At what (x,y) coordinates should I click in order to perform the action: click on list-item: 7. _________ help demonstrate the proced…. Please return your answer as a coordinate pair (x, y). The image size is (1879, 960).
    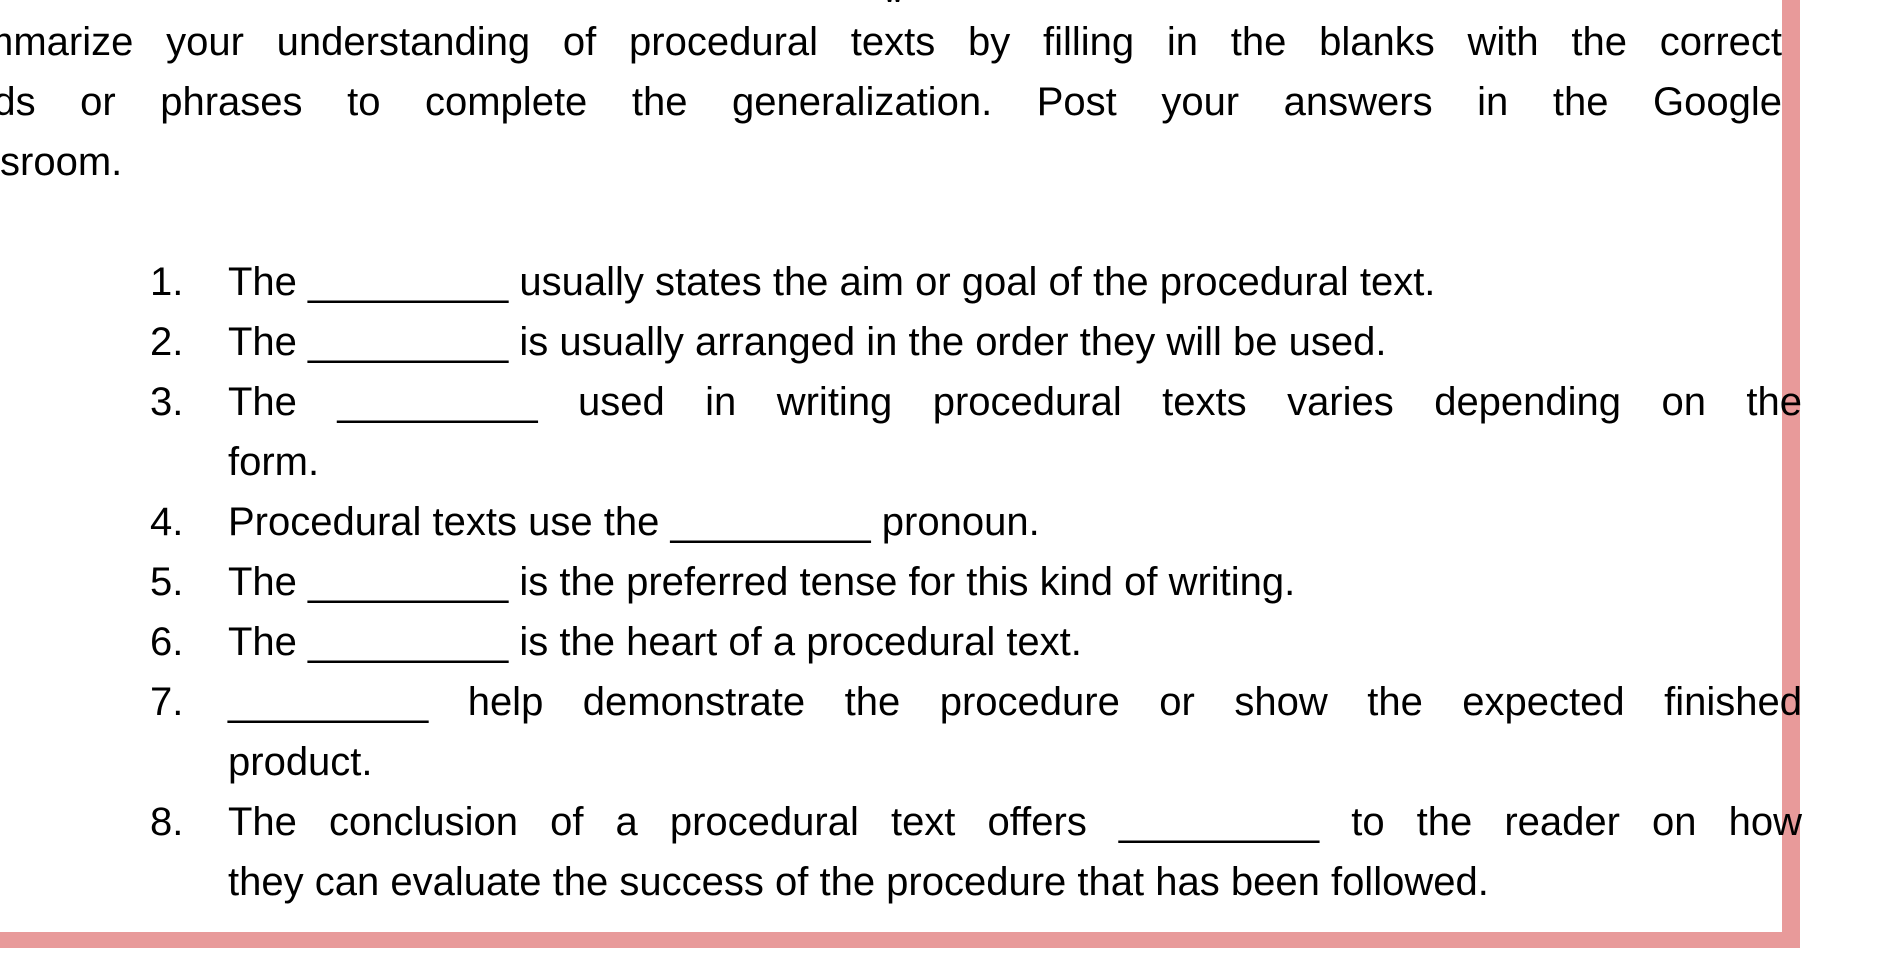
    Looking at the image, I should click on (976, 732).